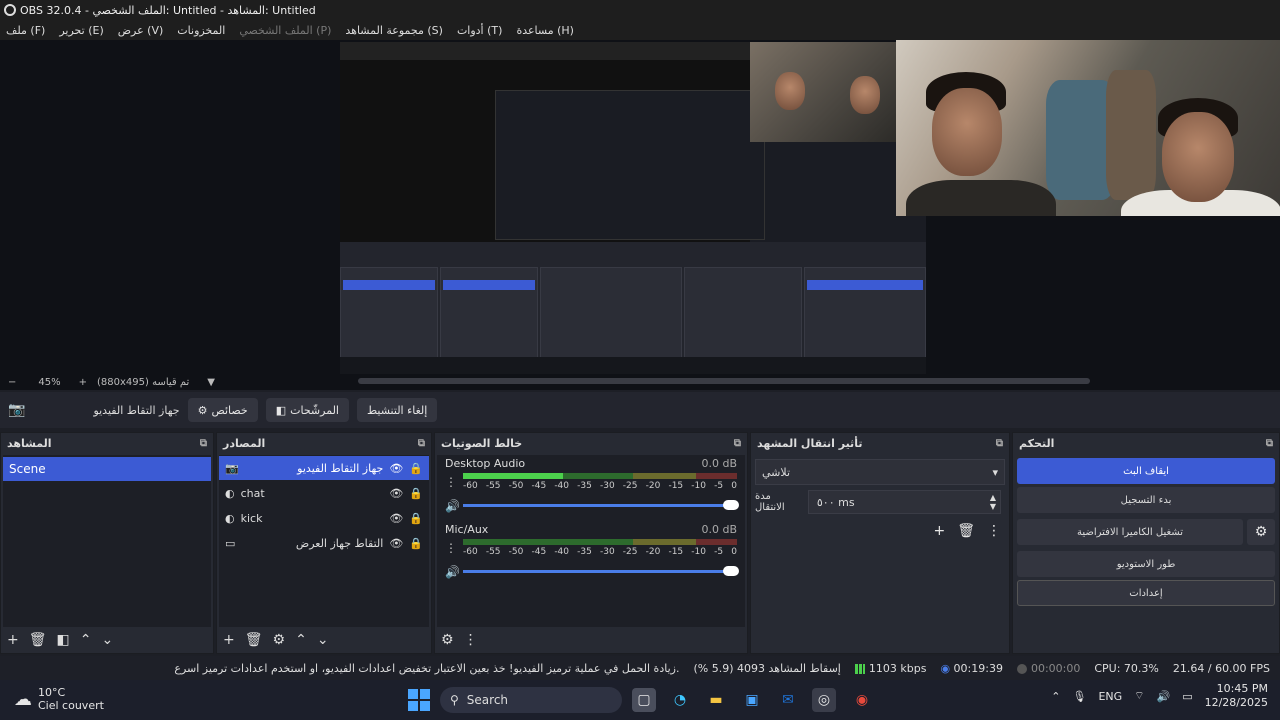 This screenshot has height=720, width=1280. Describe the element at coordinates (12, 382) in the screenshot. I see `zoom-out-button: −` at that location.